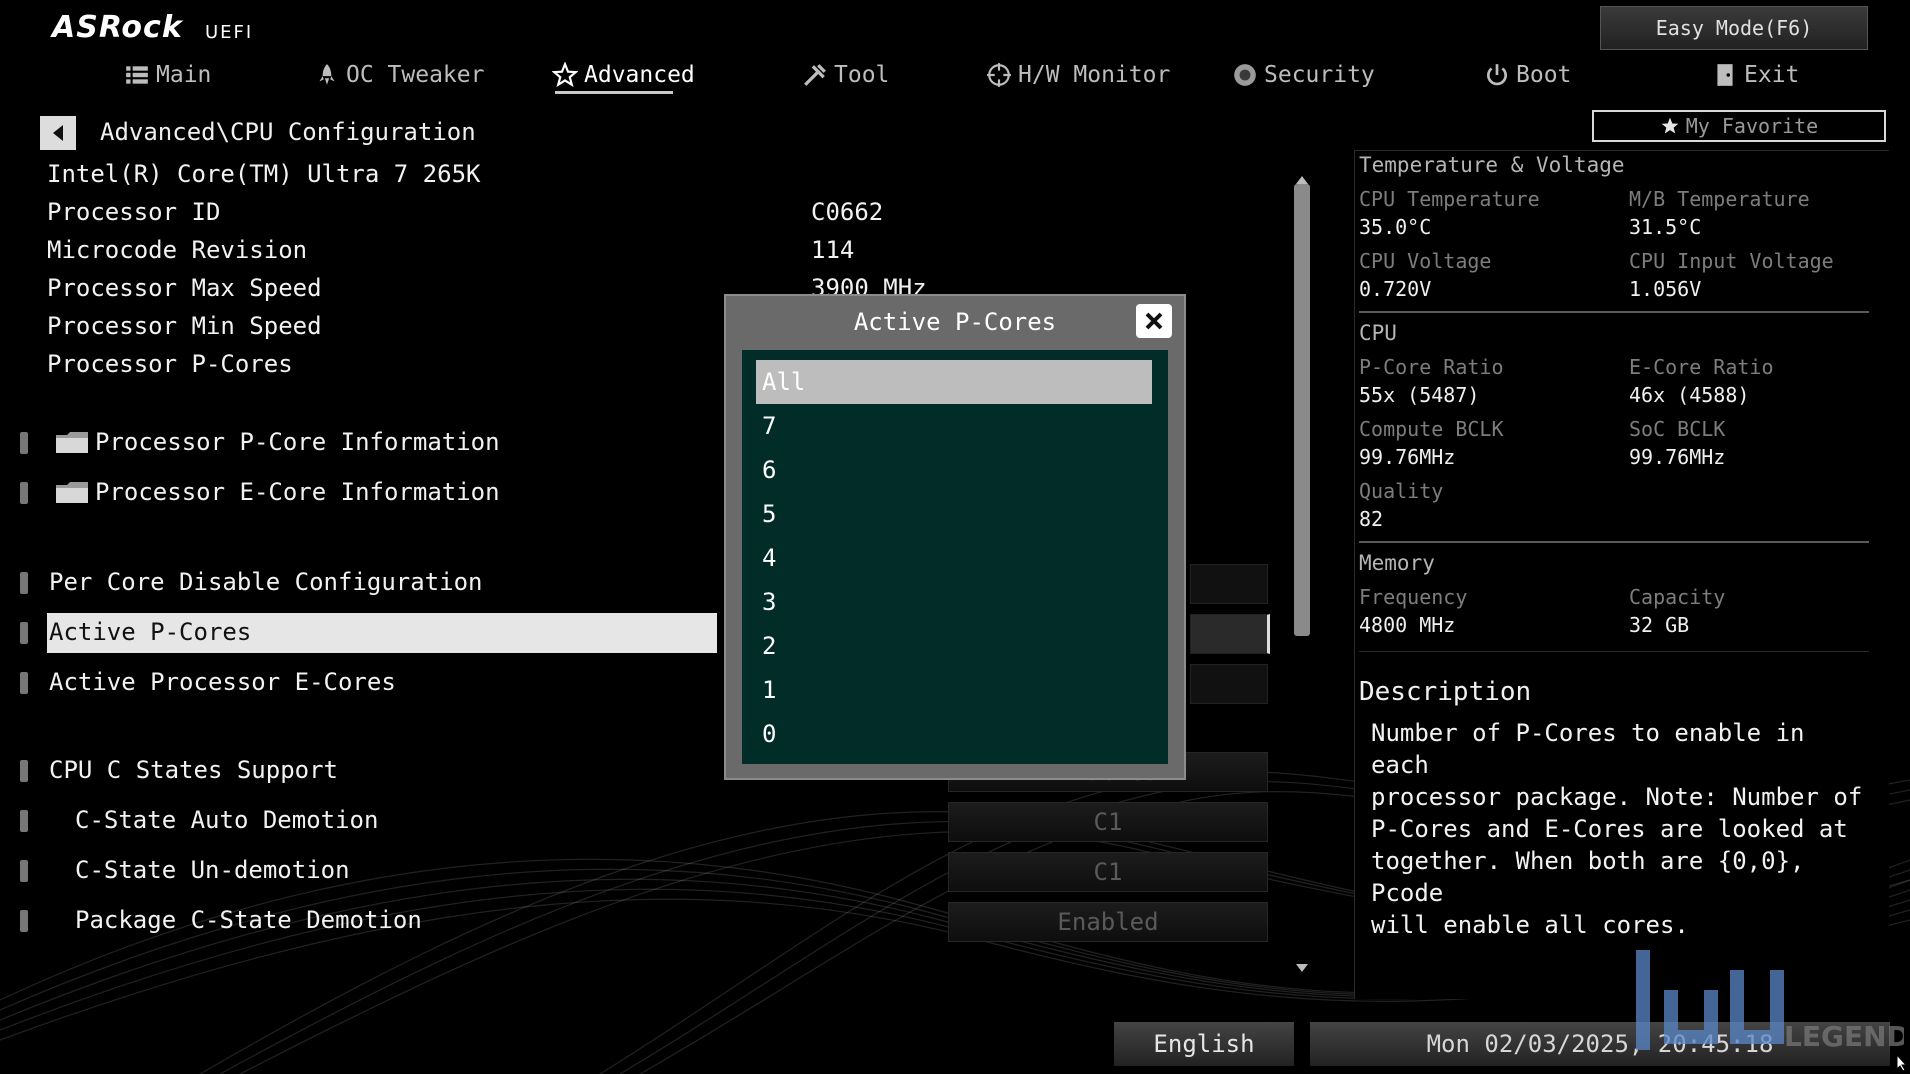 This screenshot has height=1074, width=1910. I want to click on tab-main-label: Main, so click(184, 75).